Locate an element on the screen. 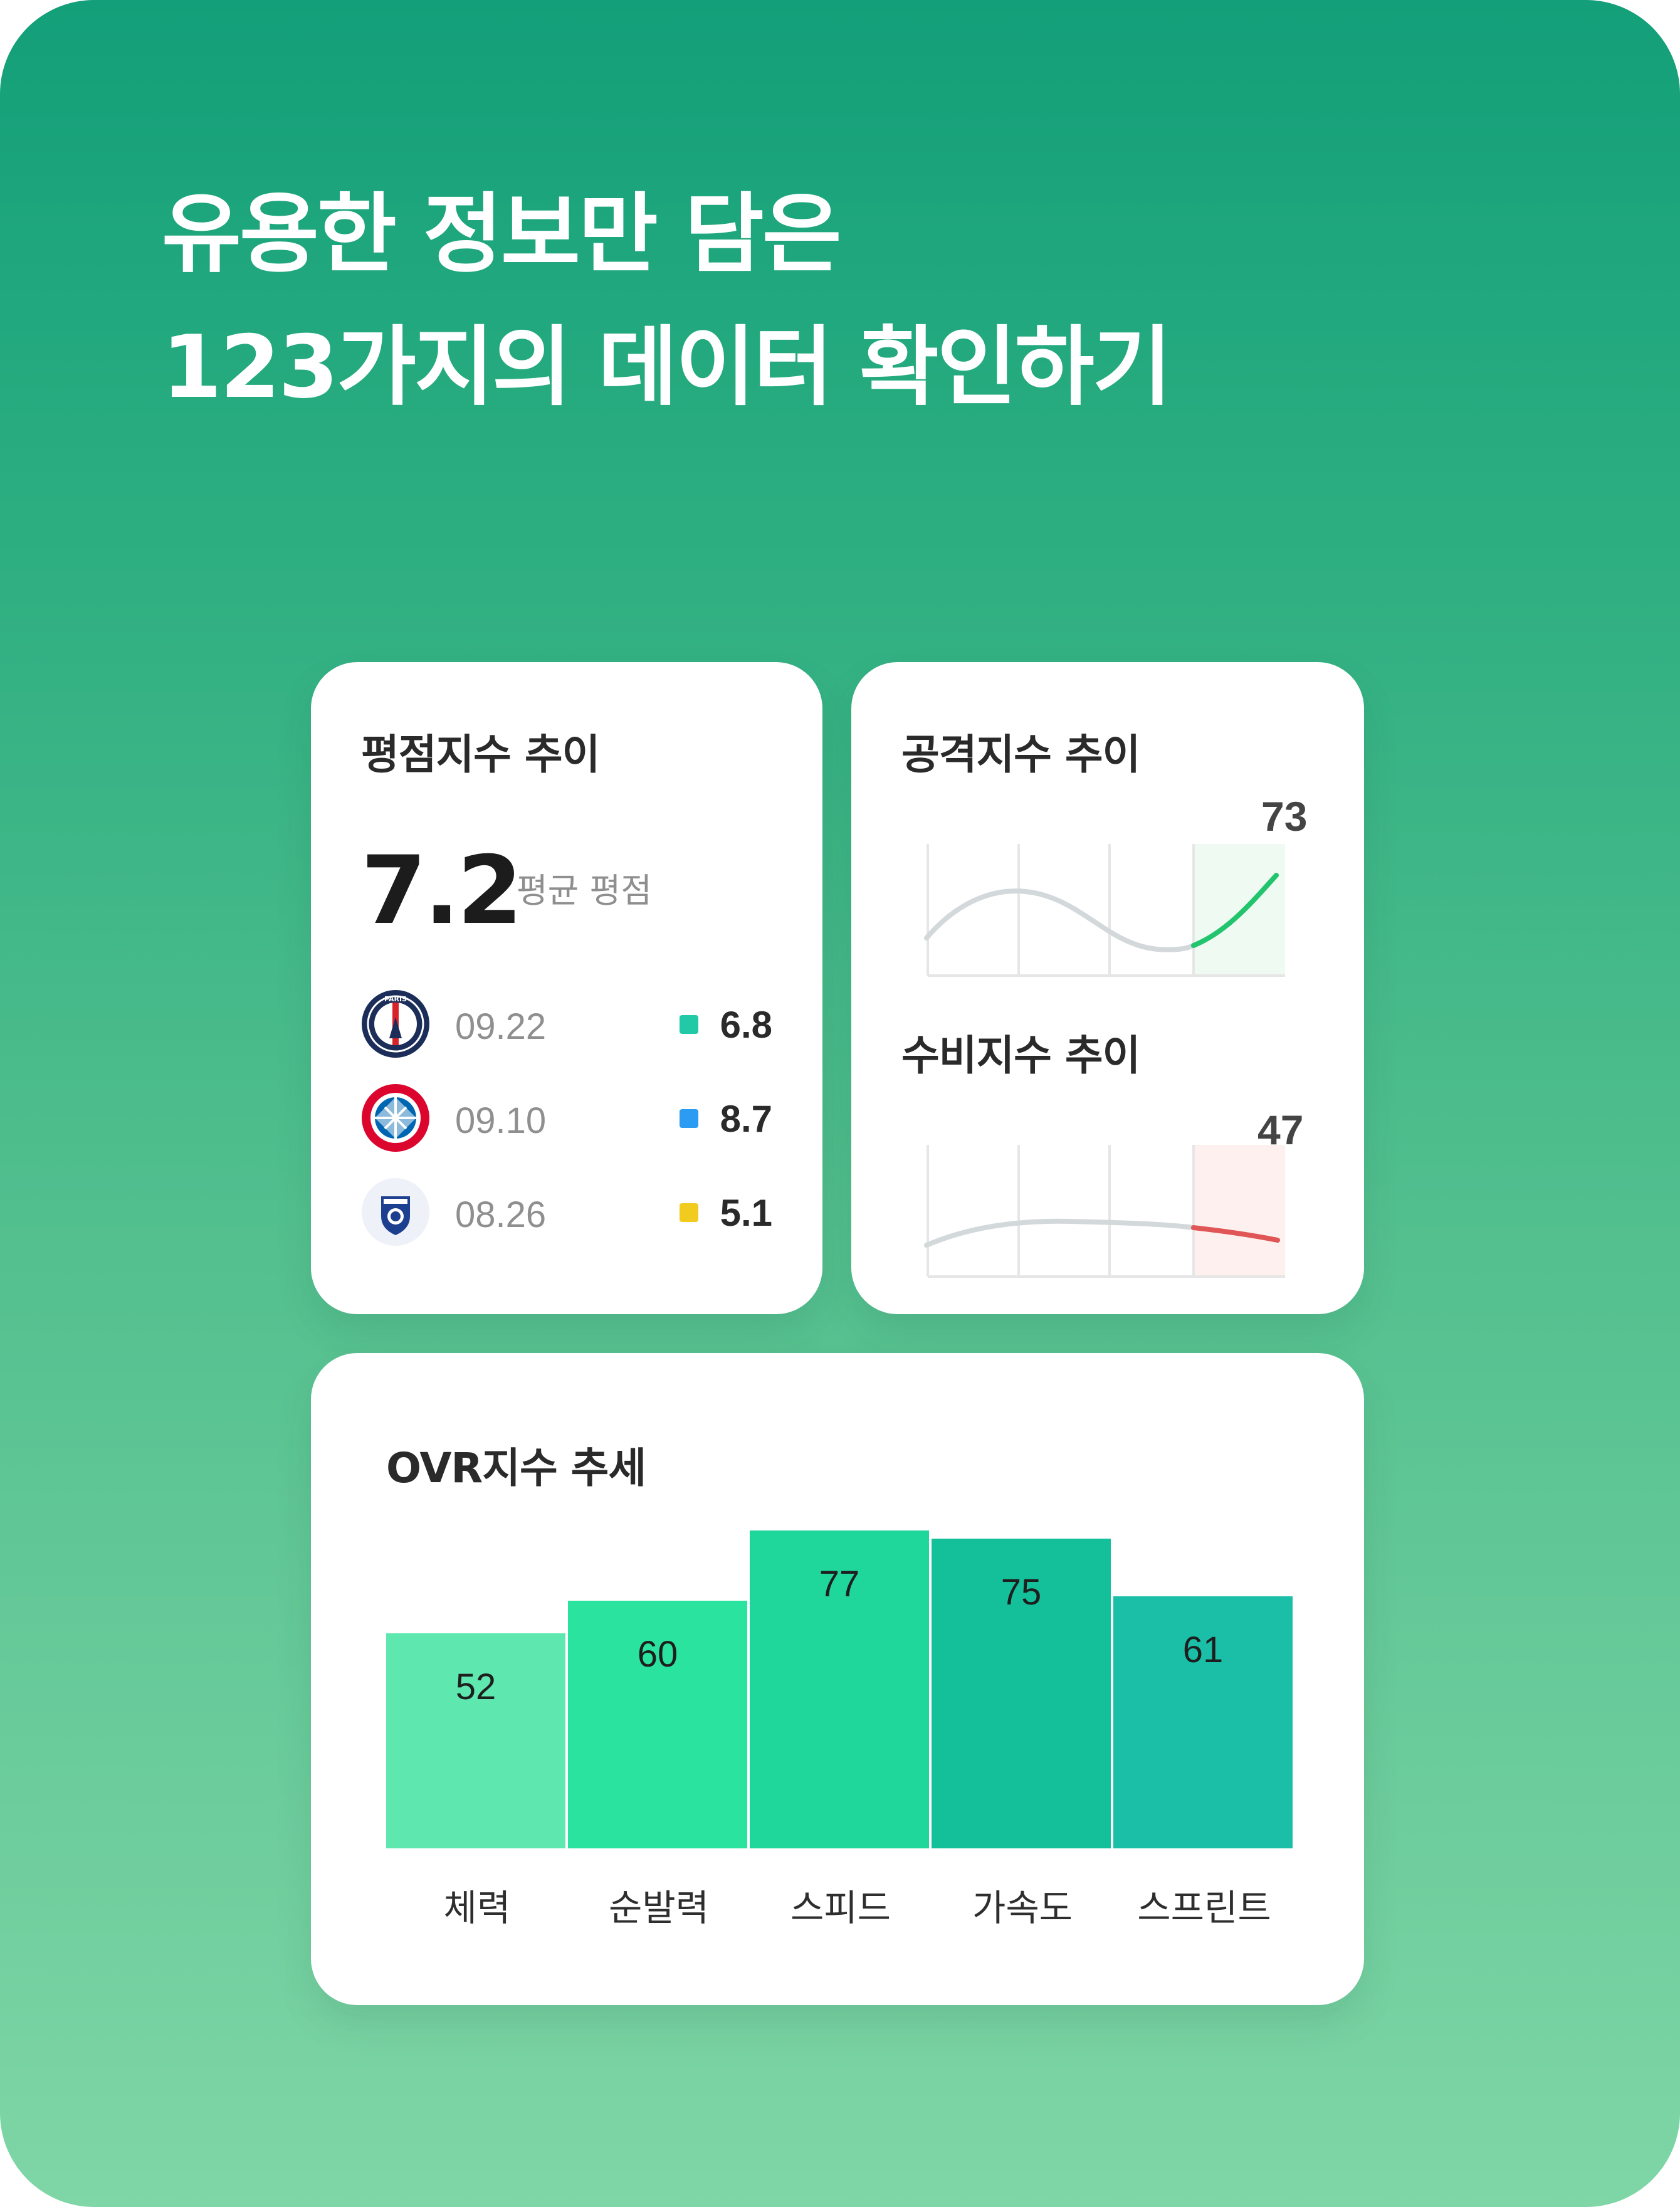 Image resolution: width=1680 pixels, height=2207 pixels. attack-trend-line-chart is located at coordinates (1105, 910).